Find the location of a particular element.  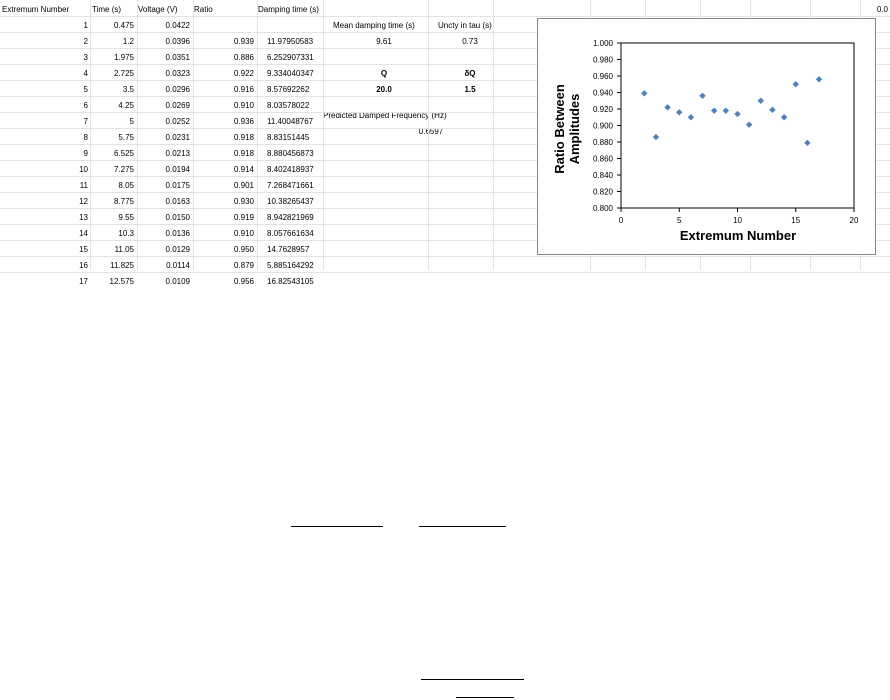

cell-ratio: 0.879 is located at coordinates (224, 266).